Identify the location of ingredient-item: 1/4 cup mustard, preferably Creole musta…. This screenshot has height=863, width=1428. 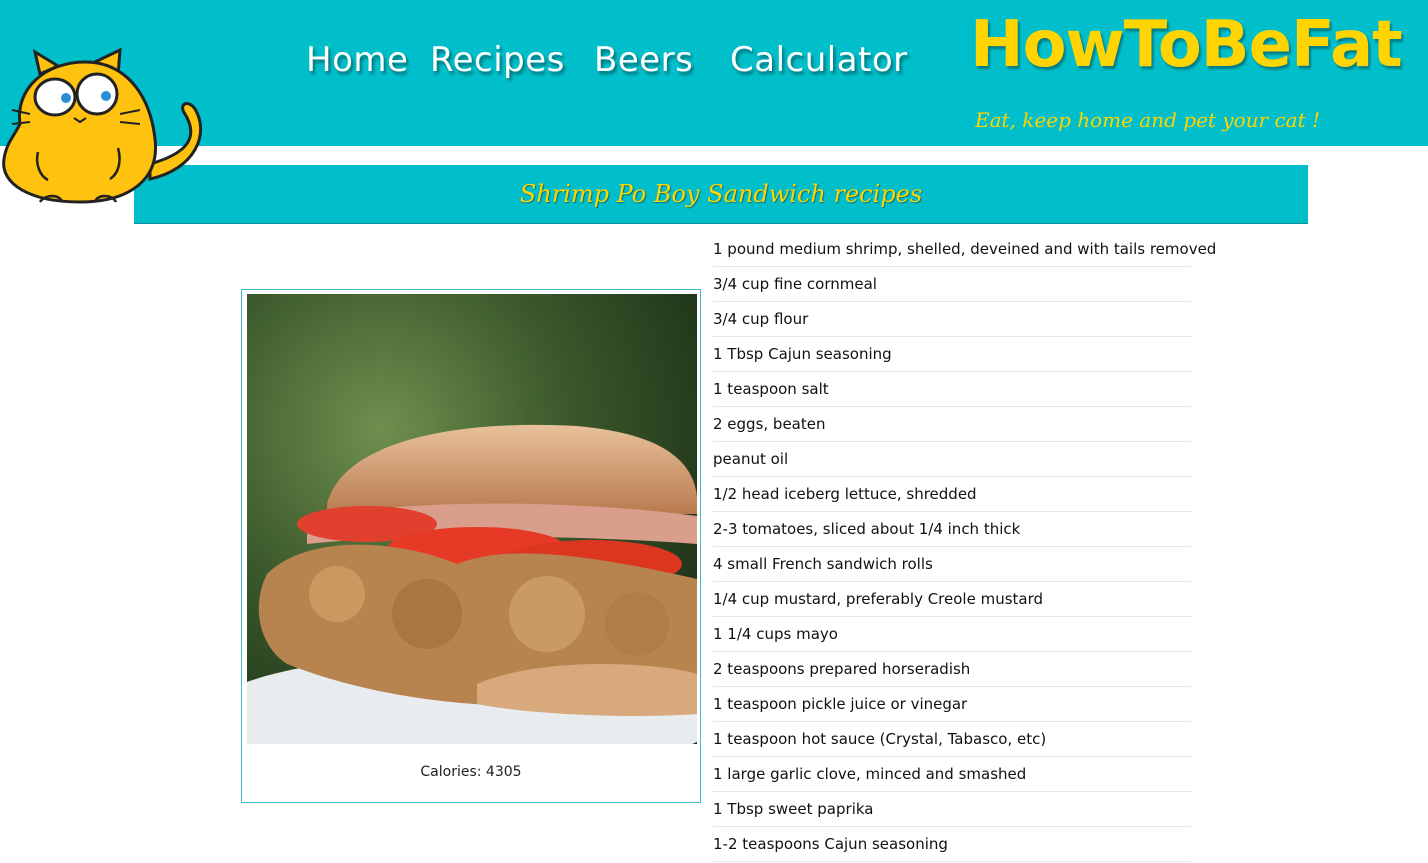
(952, 599).